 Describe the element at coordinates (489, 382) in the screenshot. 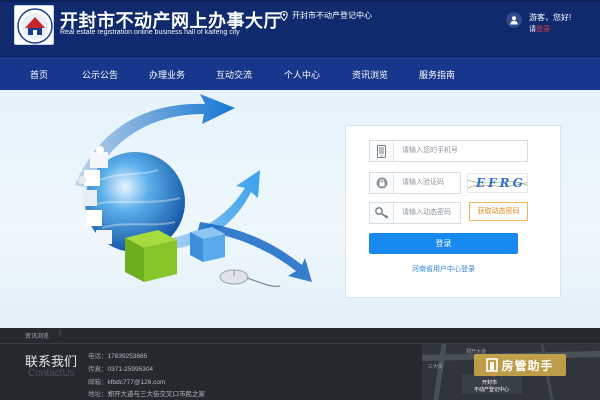

I see `map-poi-label-1: 开封市` at that location.